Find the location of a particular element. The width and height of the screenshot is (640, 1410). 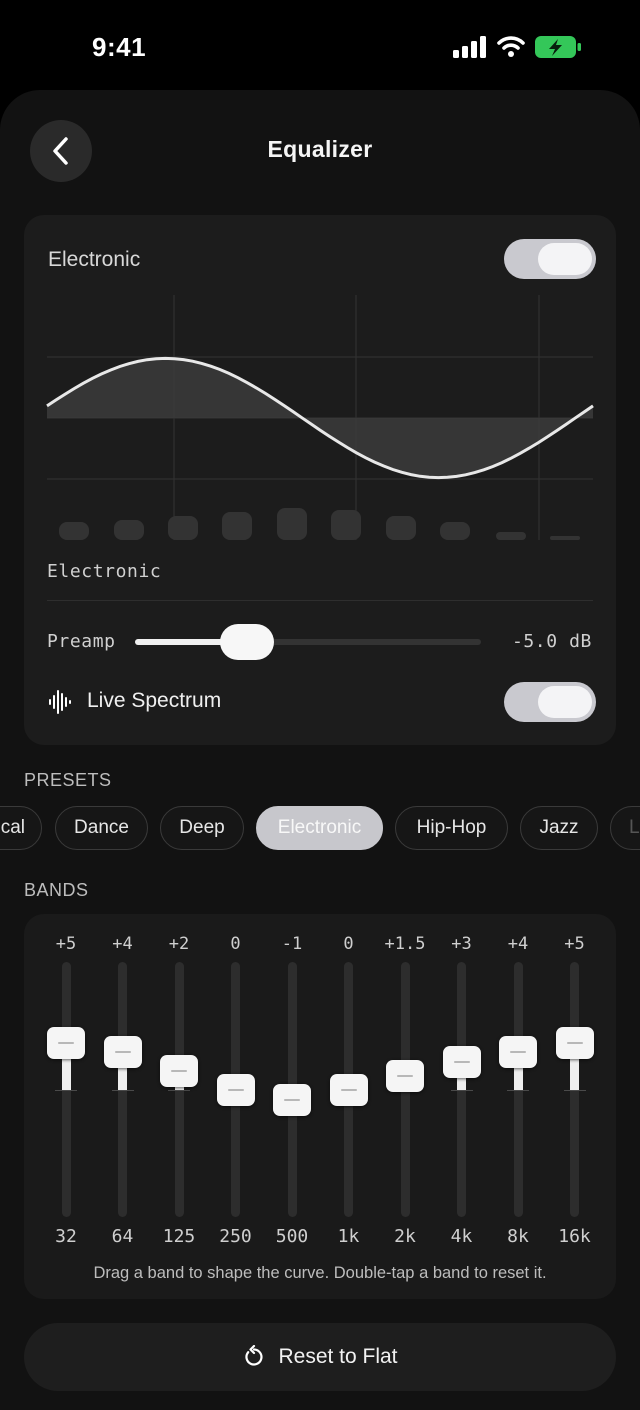

reset-to-flat-button: Reset to Flat is located at coordinates (320, 1357).